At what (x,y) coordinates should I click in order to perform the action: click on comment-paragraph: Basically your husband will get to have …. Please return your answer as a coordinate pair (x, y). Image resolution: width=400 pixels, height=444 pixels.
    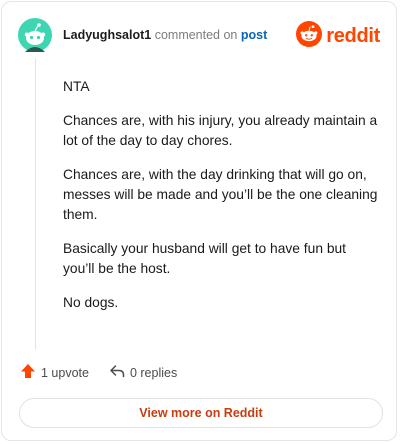
    Looking at the image, I should click on (205, 258).